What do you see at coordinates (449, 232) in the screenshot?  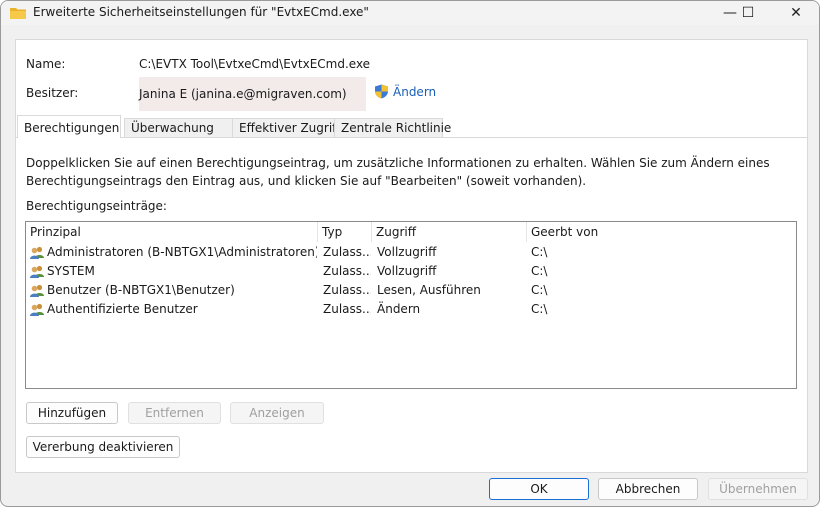 I see `column-header-access: Zugriff` at bounding box center [449, 232].